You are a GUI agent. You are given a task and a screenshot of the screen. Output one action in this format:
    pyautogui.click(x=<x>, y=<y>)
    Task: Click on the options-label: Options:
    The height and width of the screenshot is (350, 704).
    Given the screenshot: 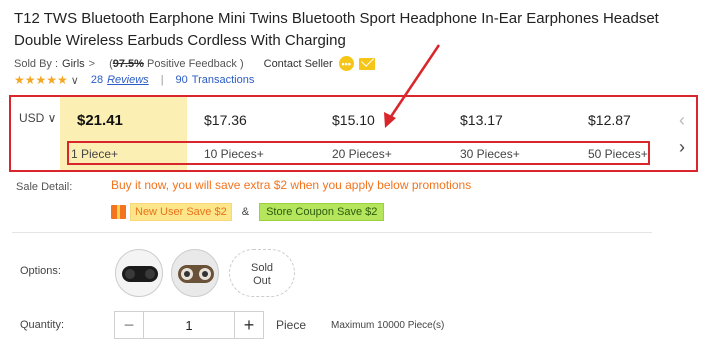 What is the action you would take?
    pyautogui.click(x=40, y=271)
    